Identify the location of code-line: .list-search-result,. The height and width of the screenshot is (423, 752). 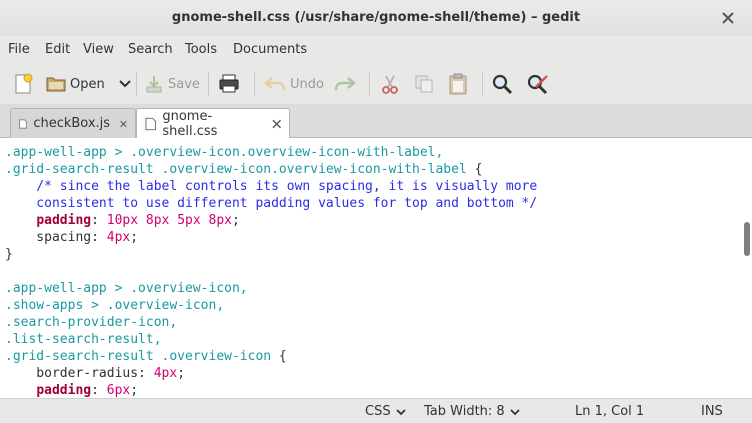
(378, 339).